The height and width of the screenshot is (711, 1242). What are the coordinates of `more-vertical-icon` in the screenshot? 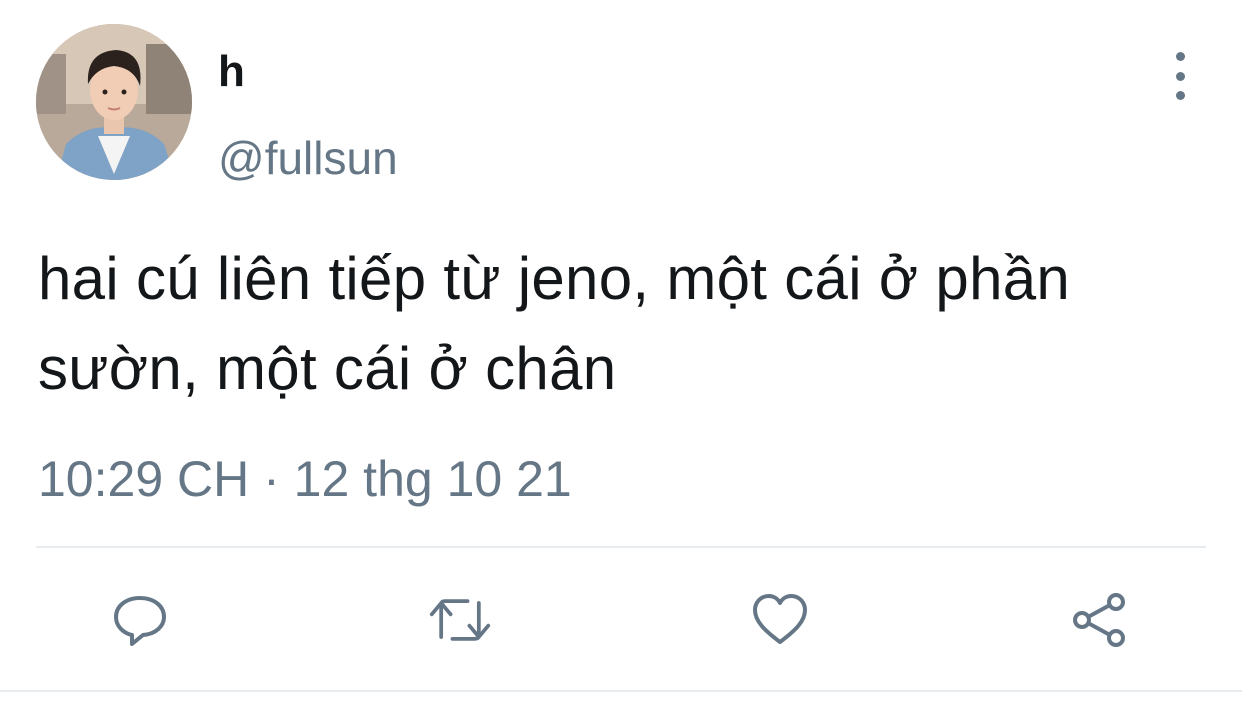 It's located at (1180, 56).